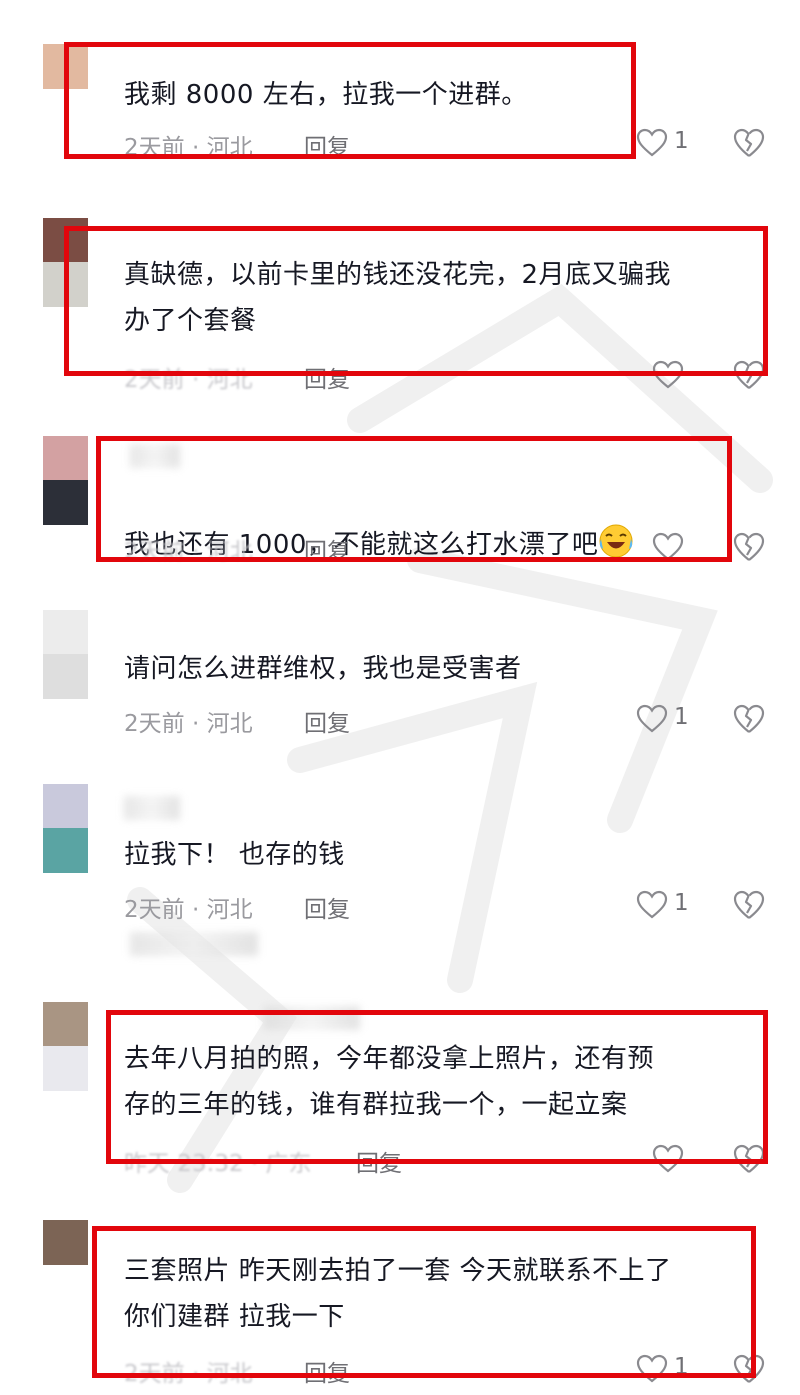 This screenshot has height=1395, width=800. What do you see at coordinates (323, 669) in the screenshot?
I see `comment-text: 请问怎么进群维权，我也是受害者` at bounding box center [323, 669].